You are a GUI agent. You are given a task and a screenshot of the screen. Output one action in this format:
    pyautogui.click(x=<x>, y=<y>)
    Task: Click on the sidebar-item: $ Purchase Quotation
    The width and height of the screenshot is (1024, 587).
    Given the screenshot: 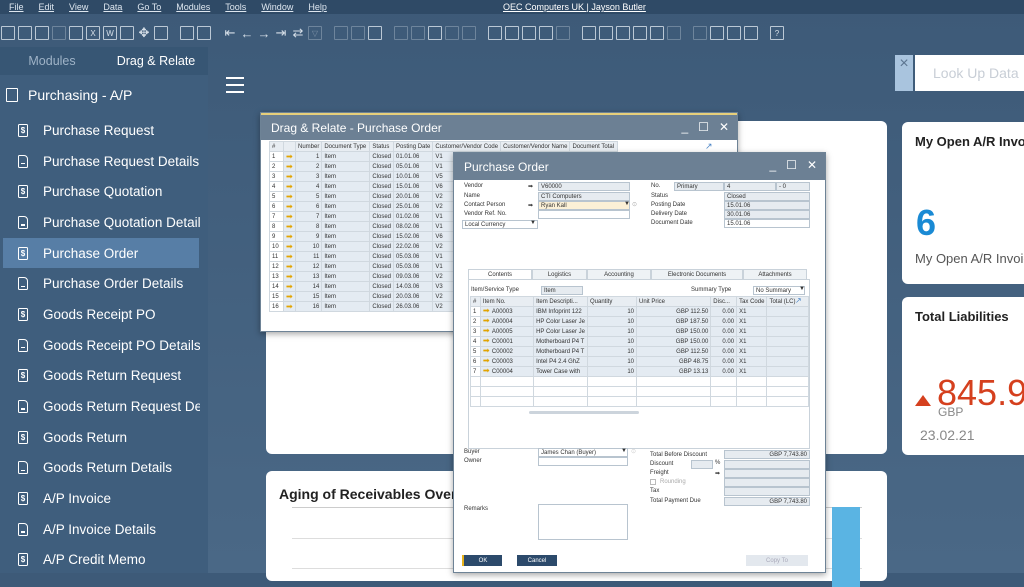 What is the action you would take?
    pyautogui.click(x=100, y=191)
    